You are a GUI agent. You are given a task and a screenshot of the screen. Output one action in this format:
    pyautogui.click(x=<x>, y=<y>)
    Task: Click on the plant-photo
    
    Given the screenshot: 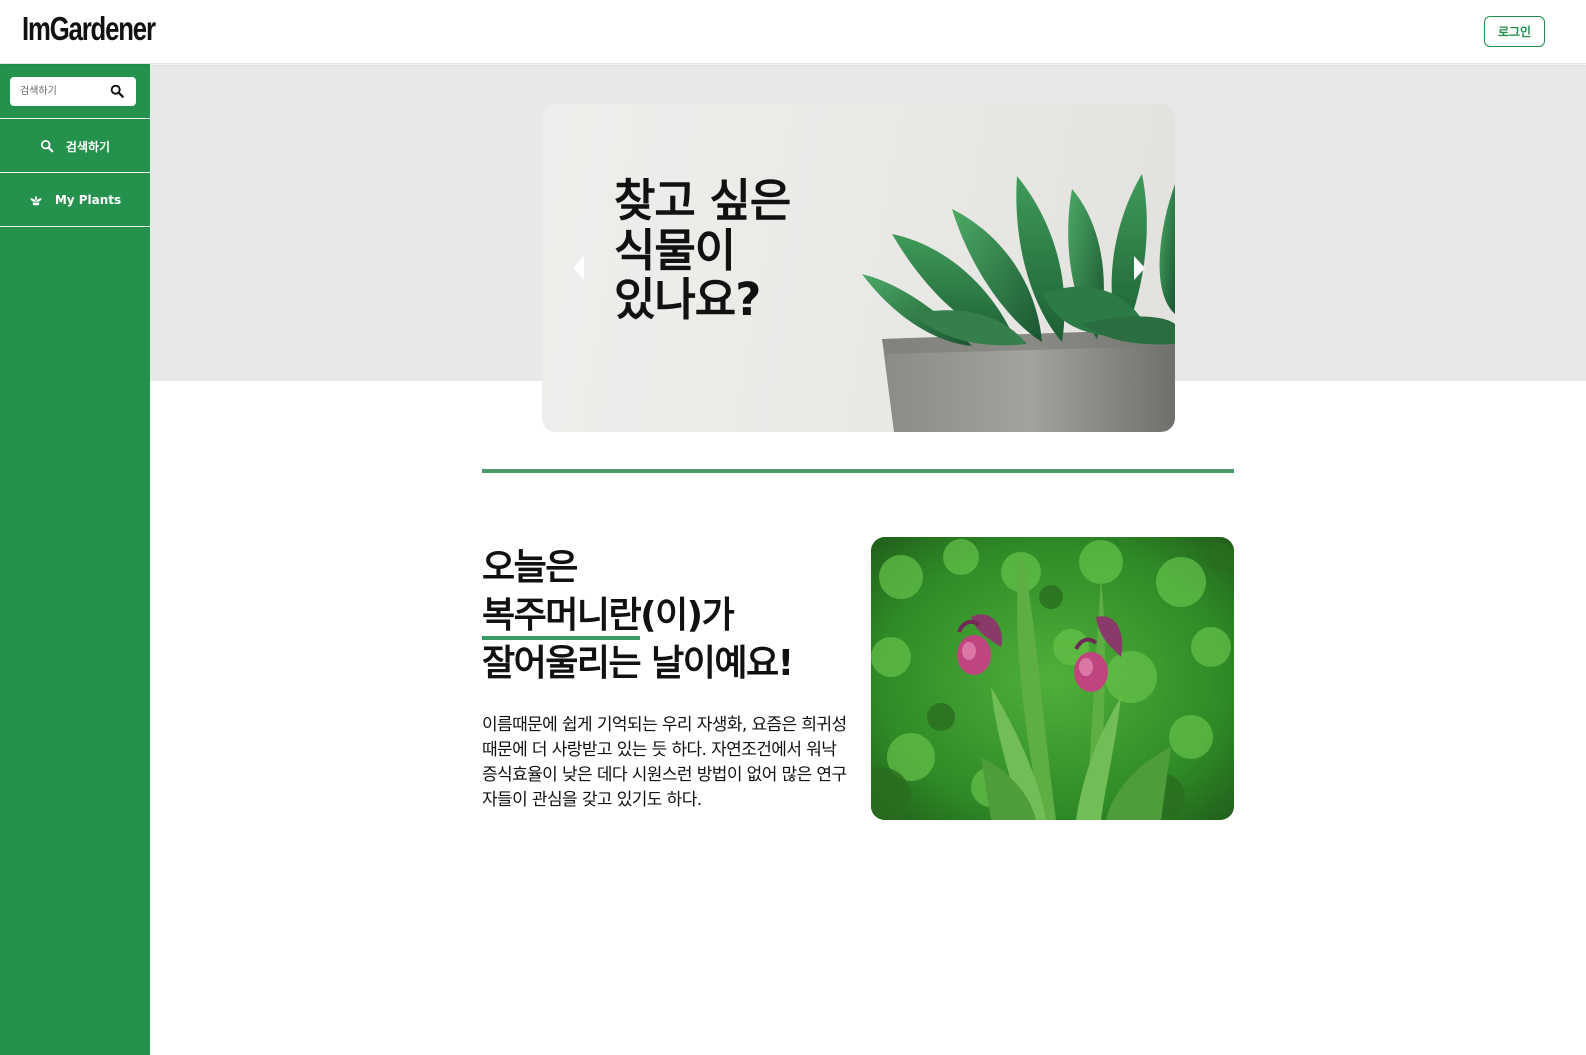 What is the action you would take?
    pyautogui.click(x=1052, y=678)
    